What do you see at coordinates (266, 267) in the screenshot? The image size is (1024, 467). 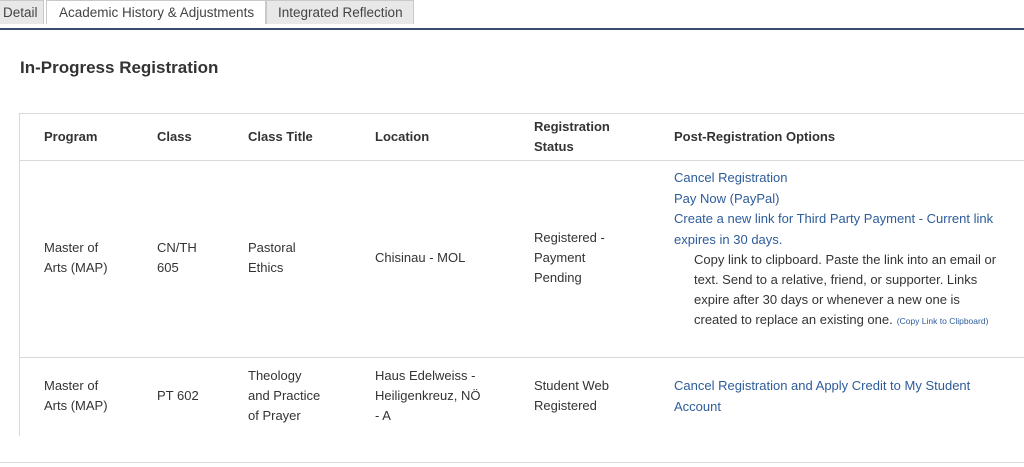 I see `title-line2: Ethics` at bounding box center [266, 267].